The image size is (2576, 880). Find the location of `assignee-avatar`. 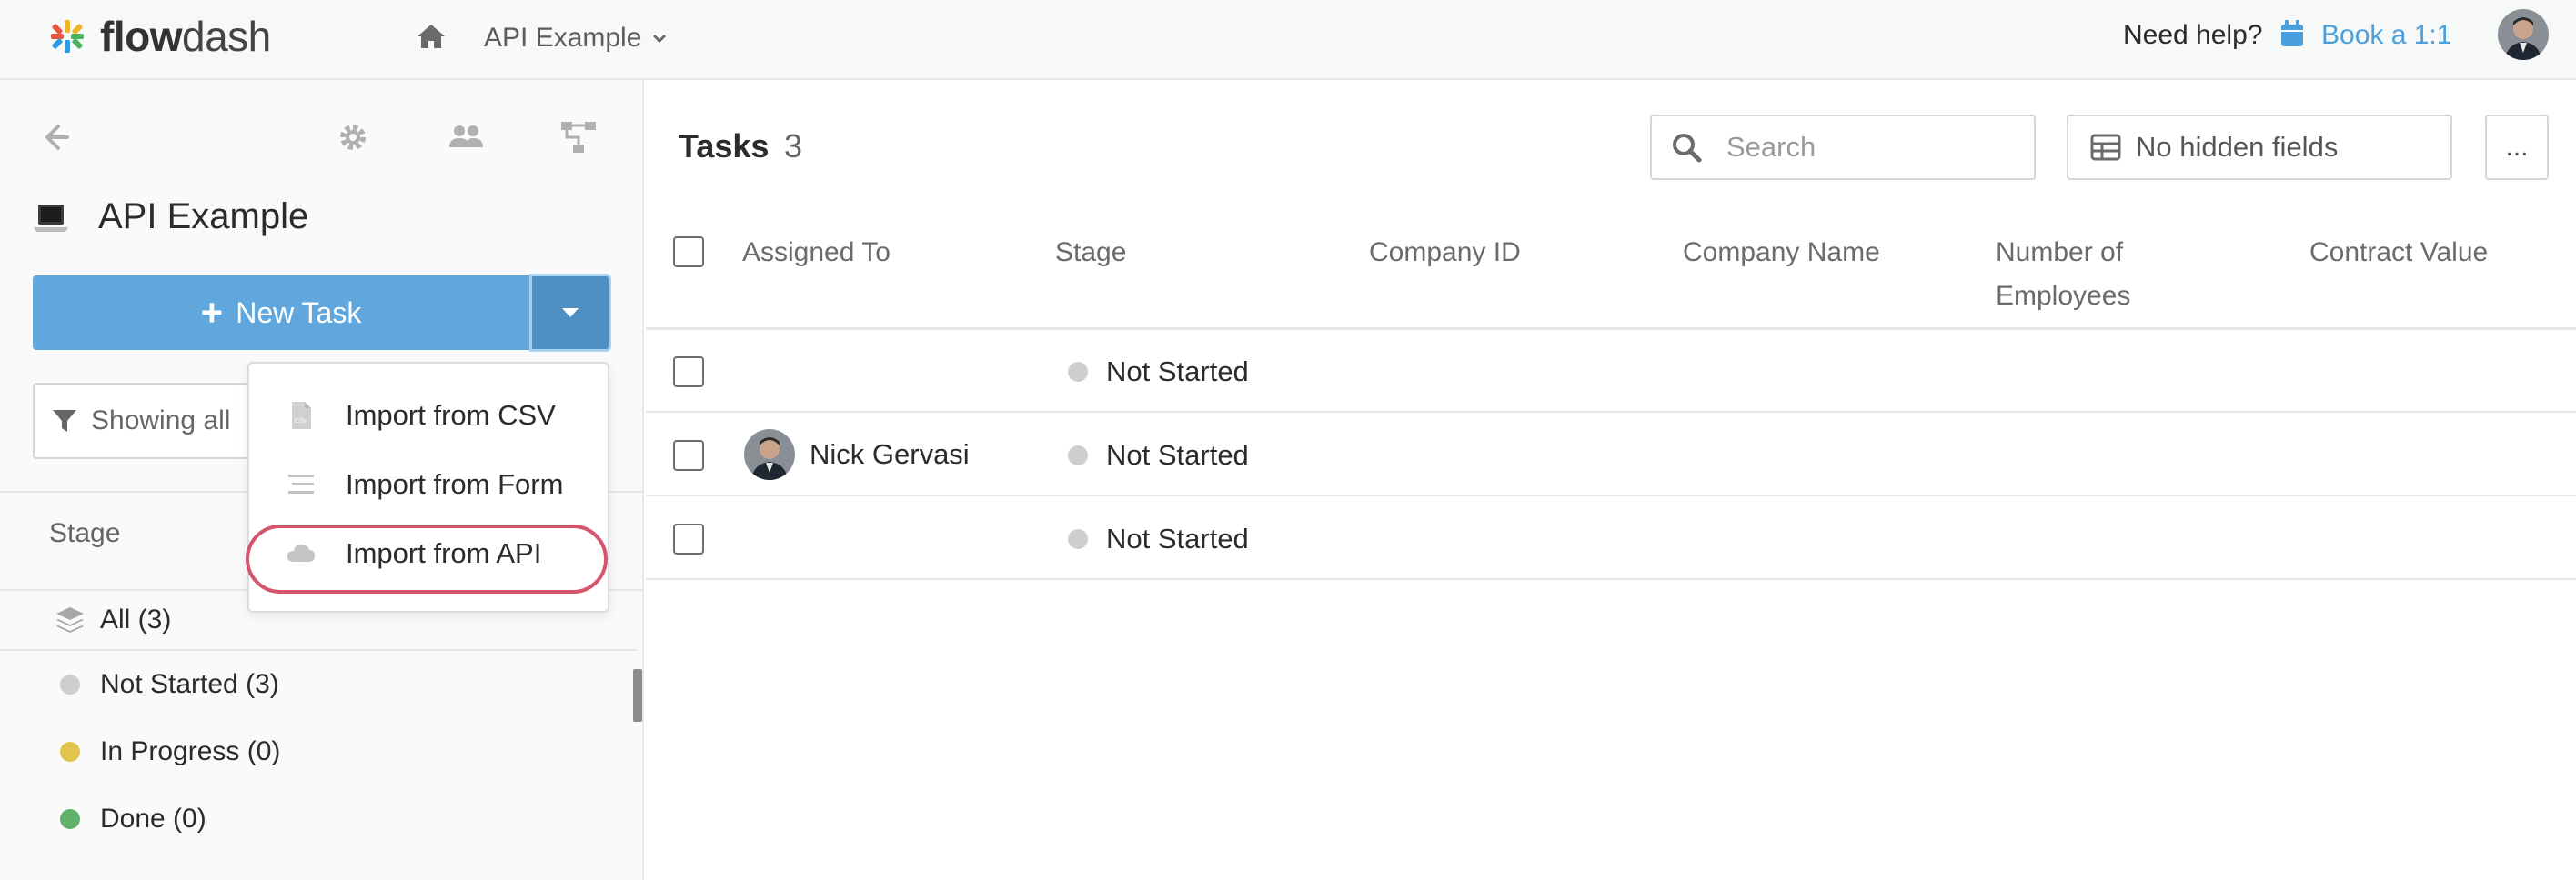

assignee-avatar is located at coordinates (769, 454).